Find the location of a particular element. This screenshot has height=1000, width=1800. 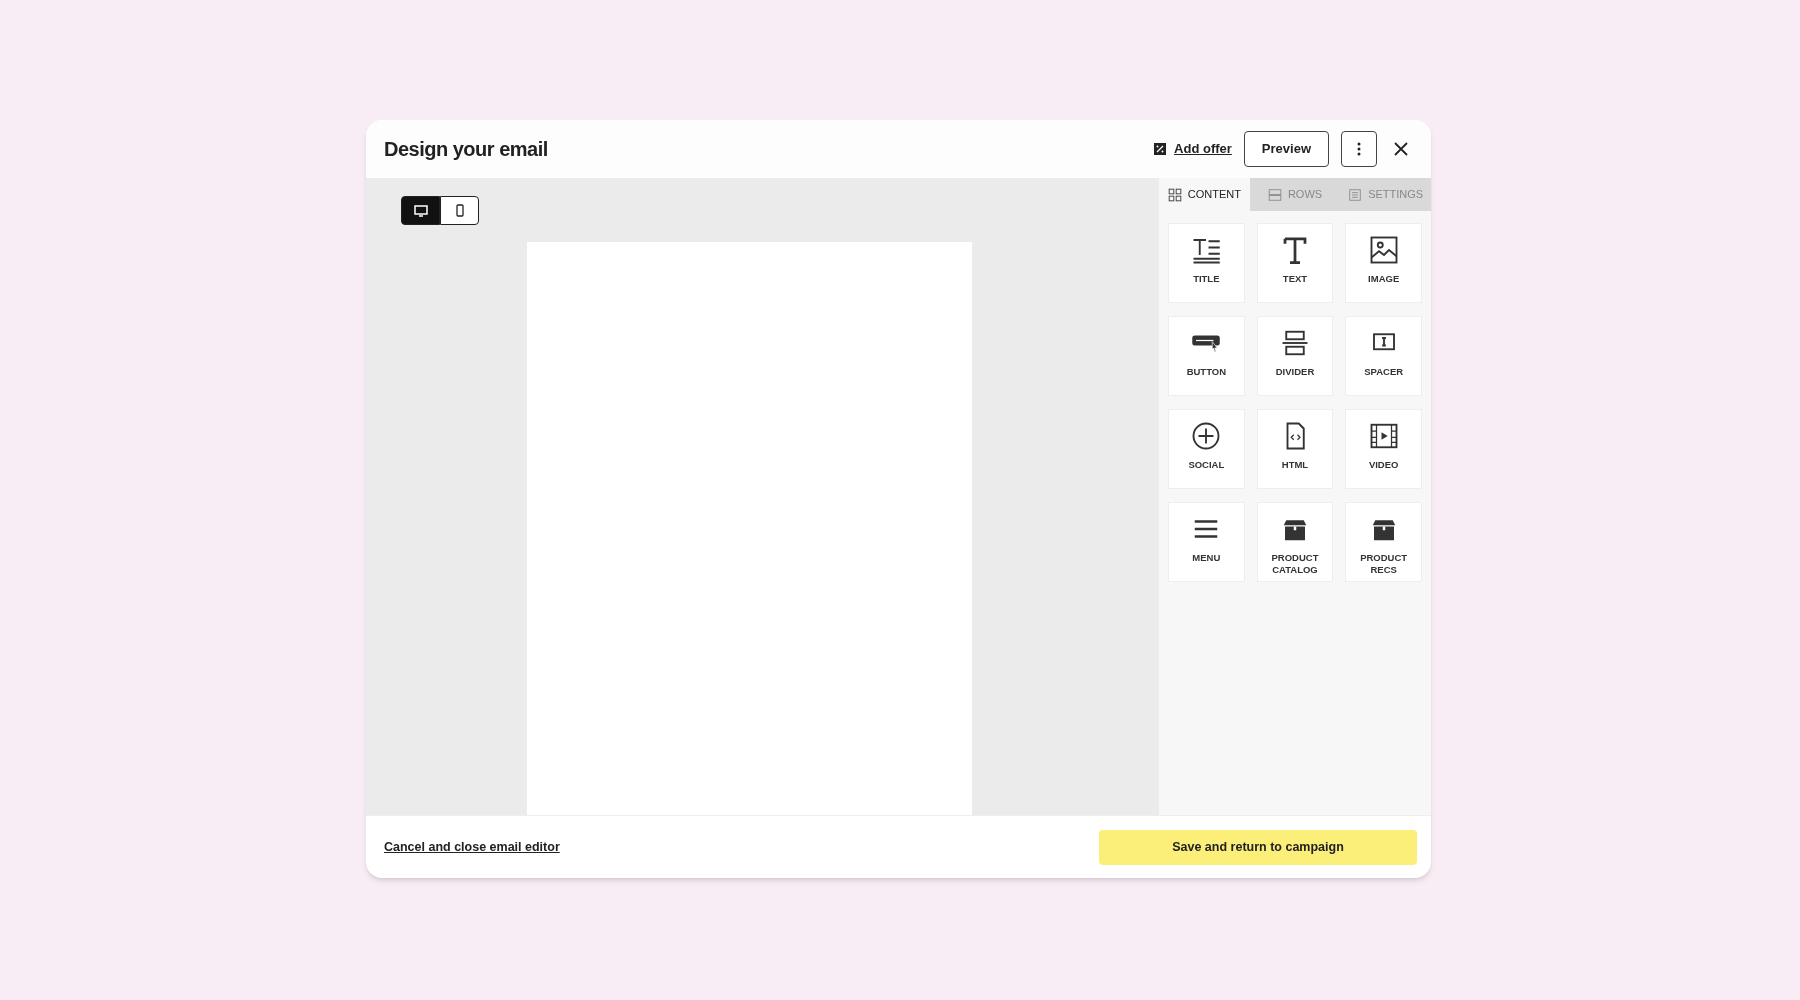

preview-button: Preview is located at coordinates (1286, 149).